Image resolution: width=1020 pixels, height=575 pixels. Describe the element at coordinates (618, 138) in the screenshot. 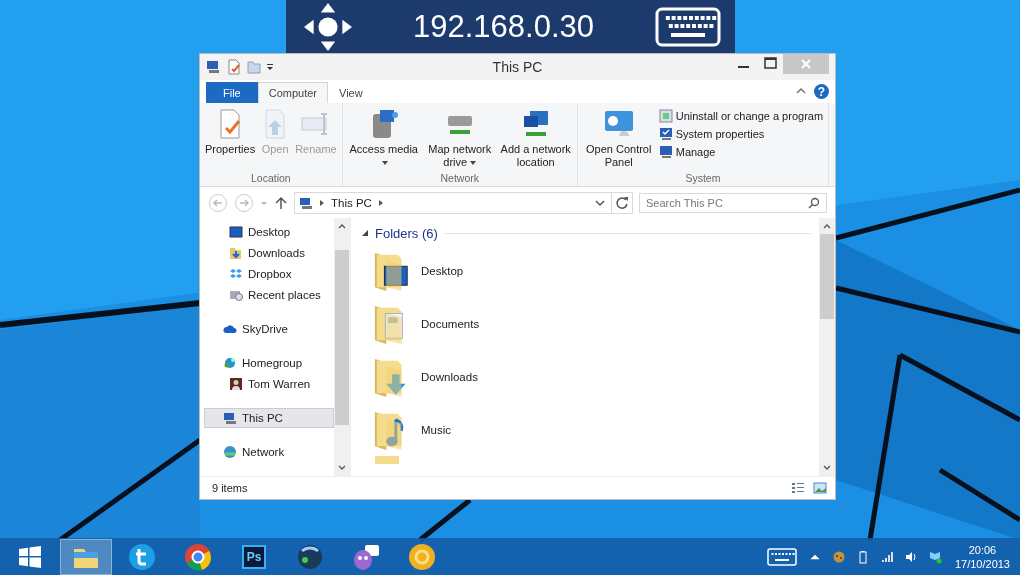

I see `ribbon-button: Open Control Panel` at that location.